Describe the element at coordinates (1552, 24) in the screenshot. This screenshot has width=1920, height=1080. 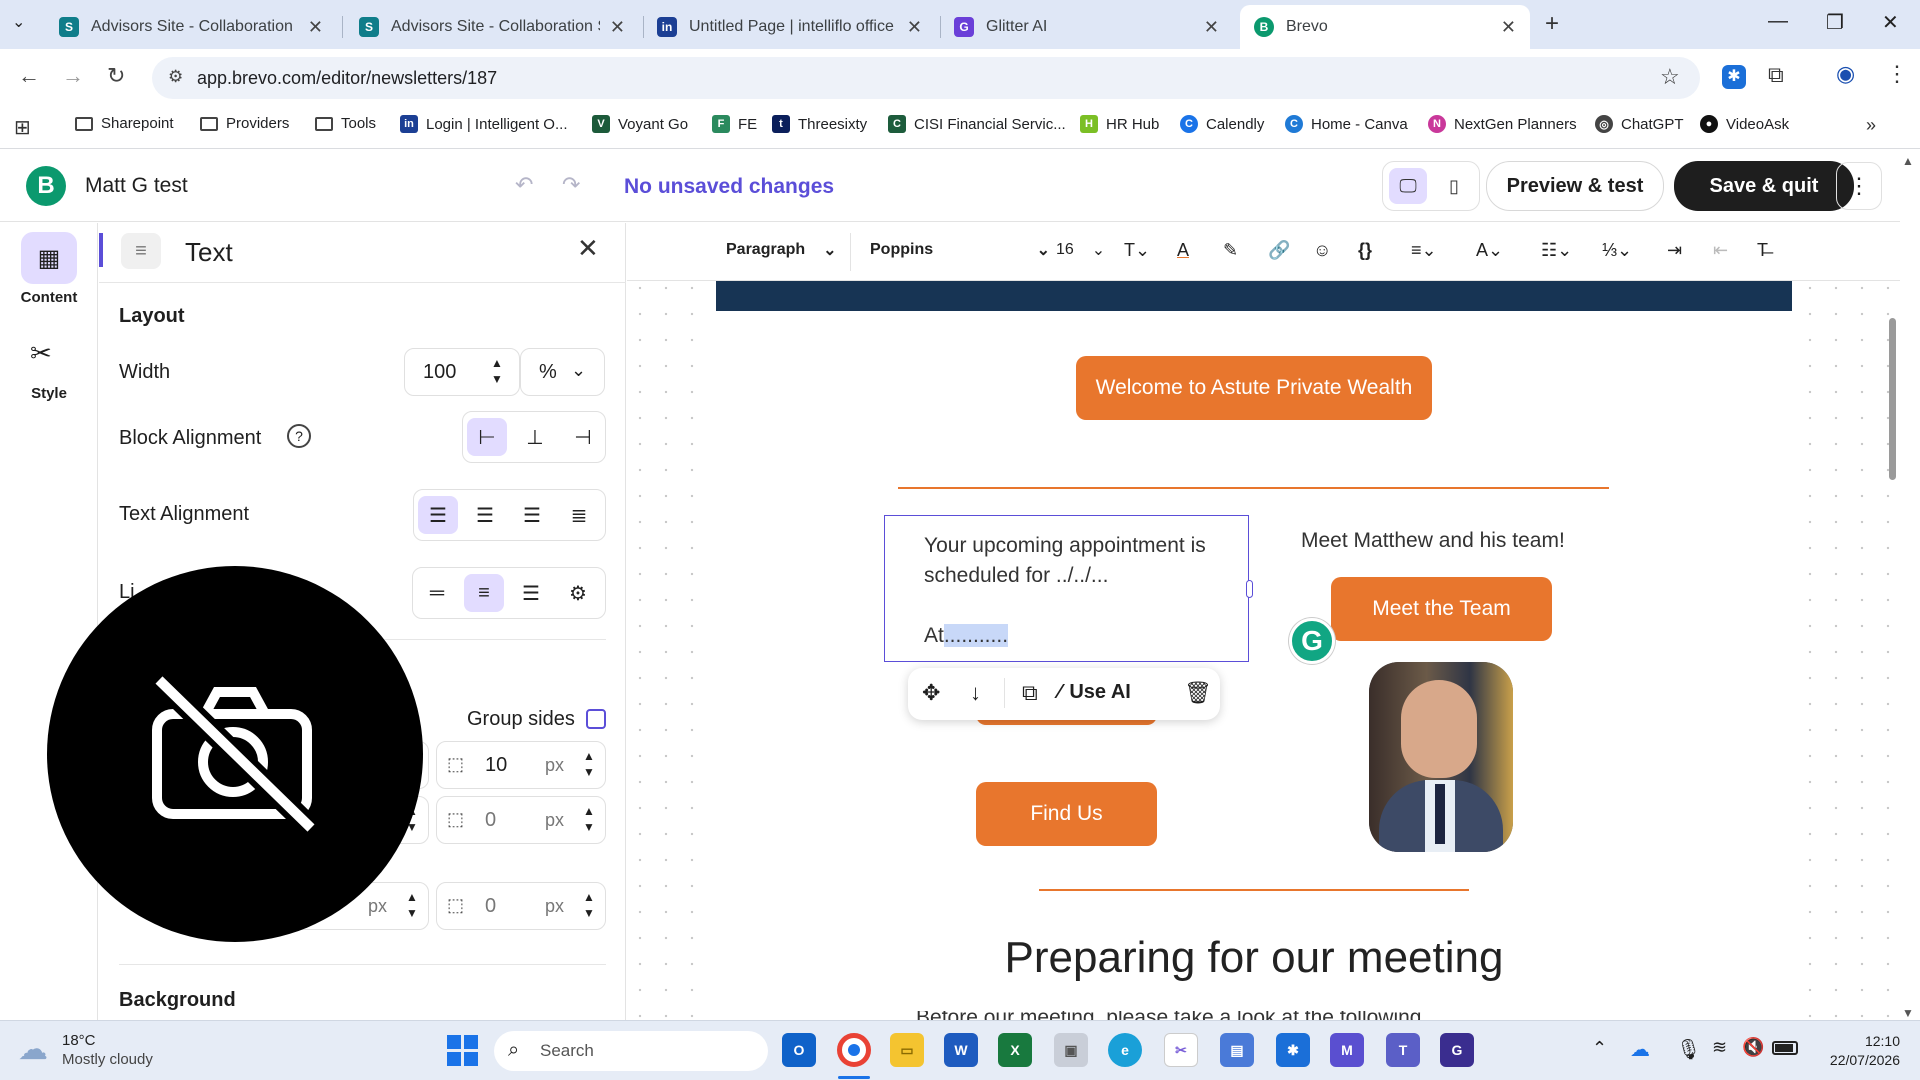
I see `new-tab-icon: +` at that location.